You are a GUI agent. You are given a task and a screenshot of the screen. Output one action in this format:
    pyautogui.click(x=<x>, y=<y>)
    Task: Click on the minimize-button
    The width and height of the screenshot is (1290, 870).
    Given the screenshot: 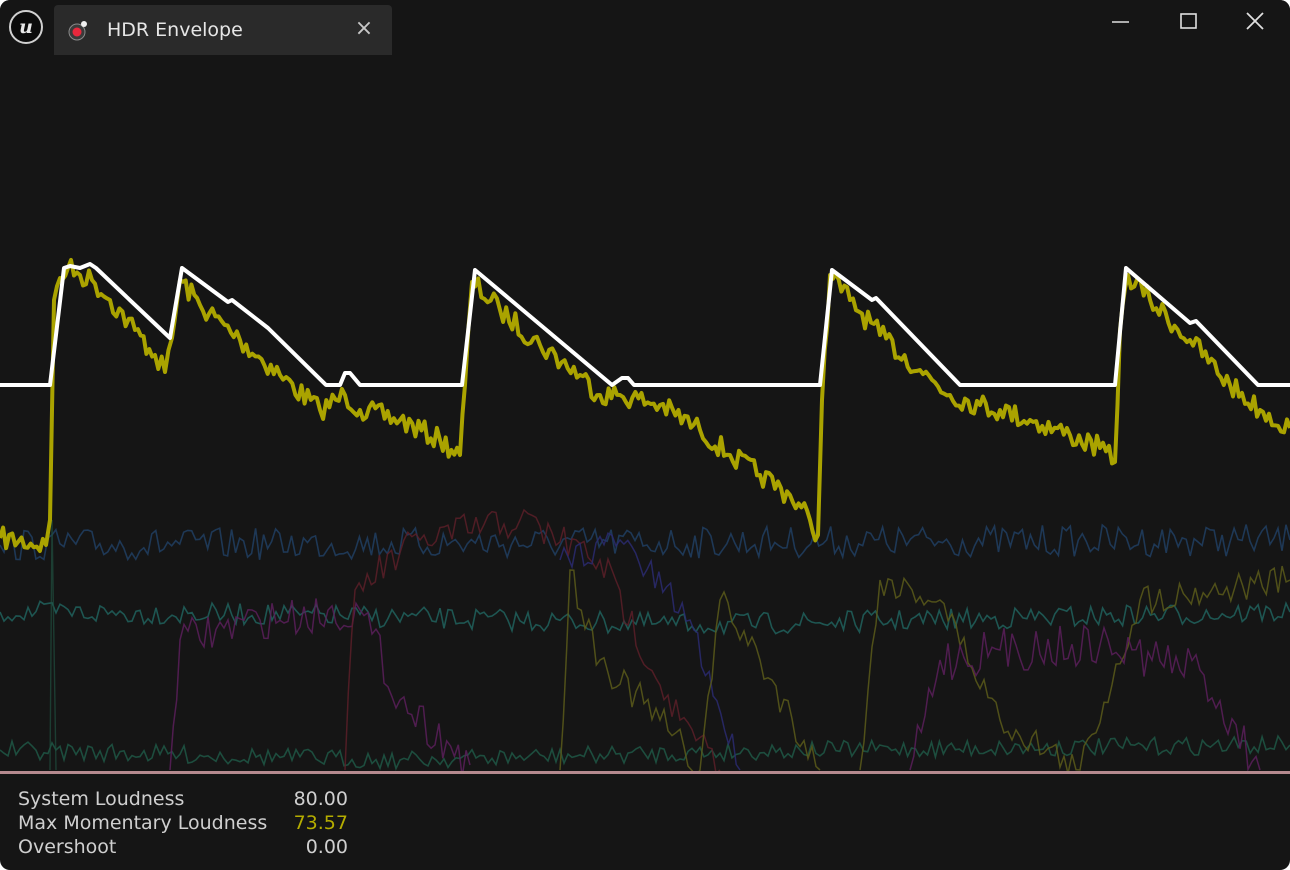 What is the action you would take?
    pyautogui.click(x=1120, y=21)
    